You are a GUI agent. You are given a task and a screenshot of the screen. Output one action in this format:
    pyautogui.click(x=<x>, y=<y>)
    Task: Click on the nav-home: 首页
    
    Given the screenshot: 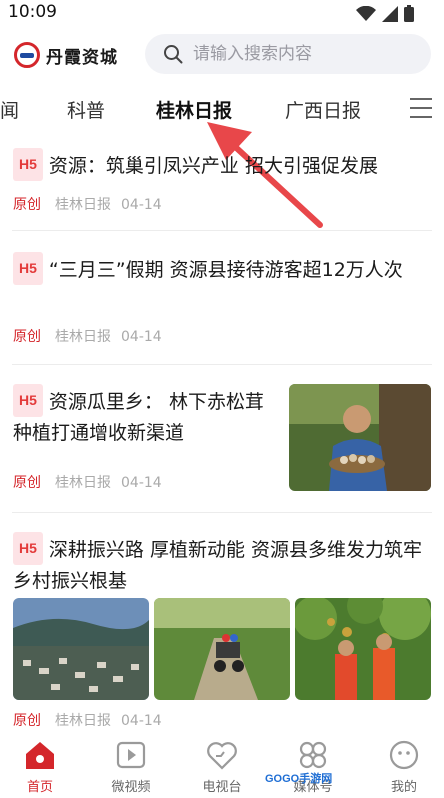 What is the action you would take?
    pyautogui.click(x=40, y=766)
    